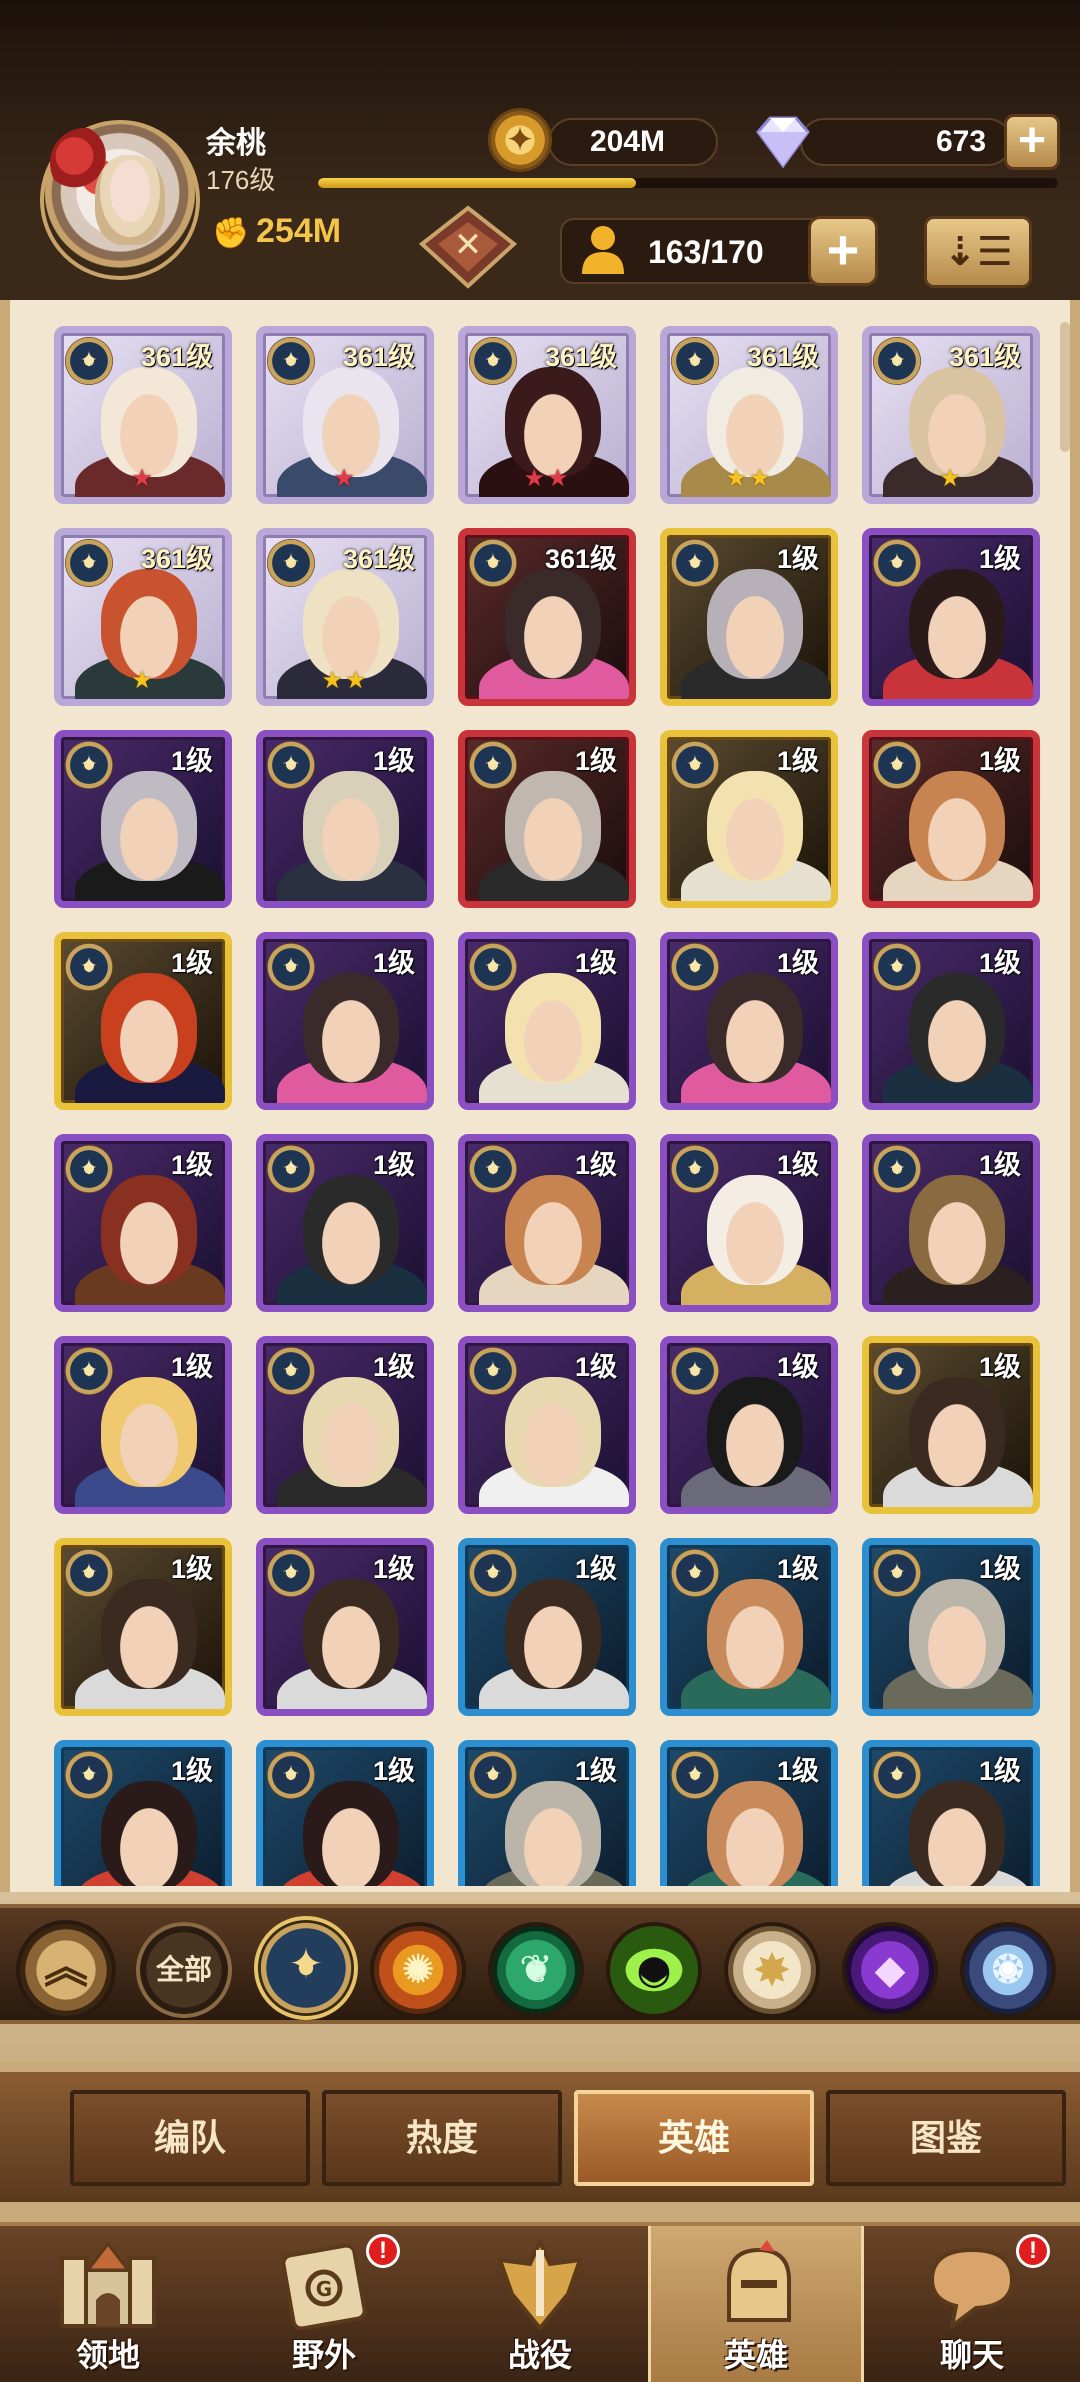  I want to click on filter-graveborn-icon: ◉, so click(654, 1970).